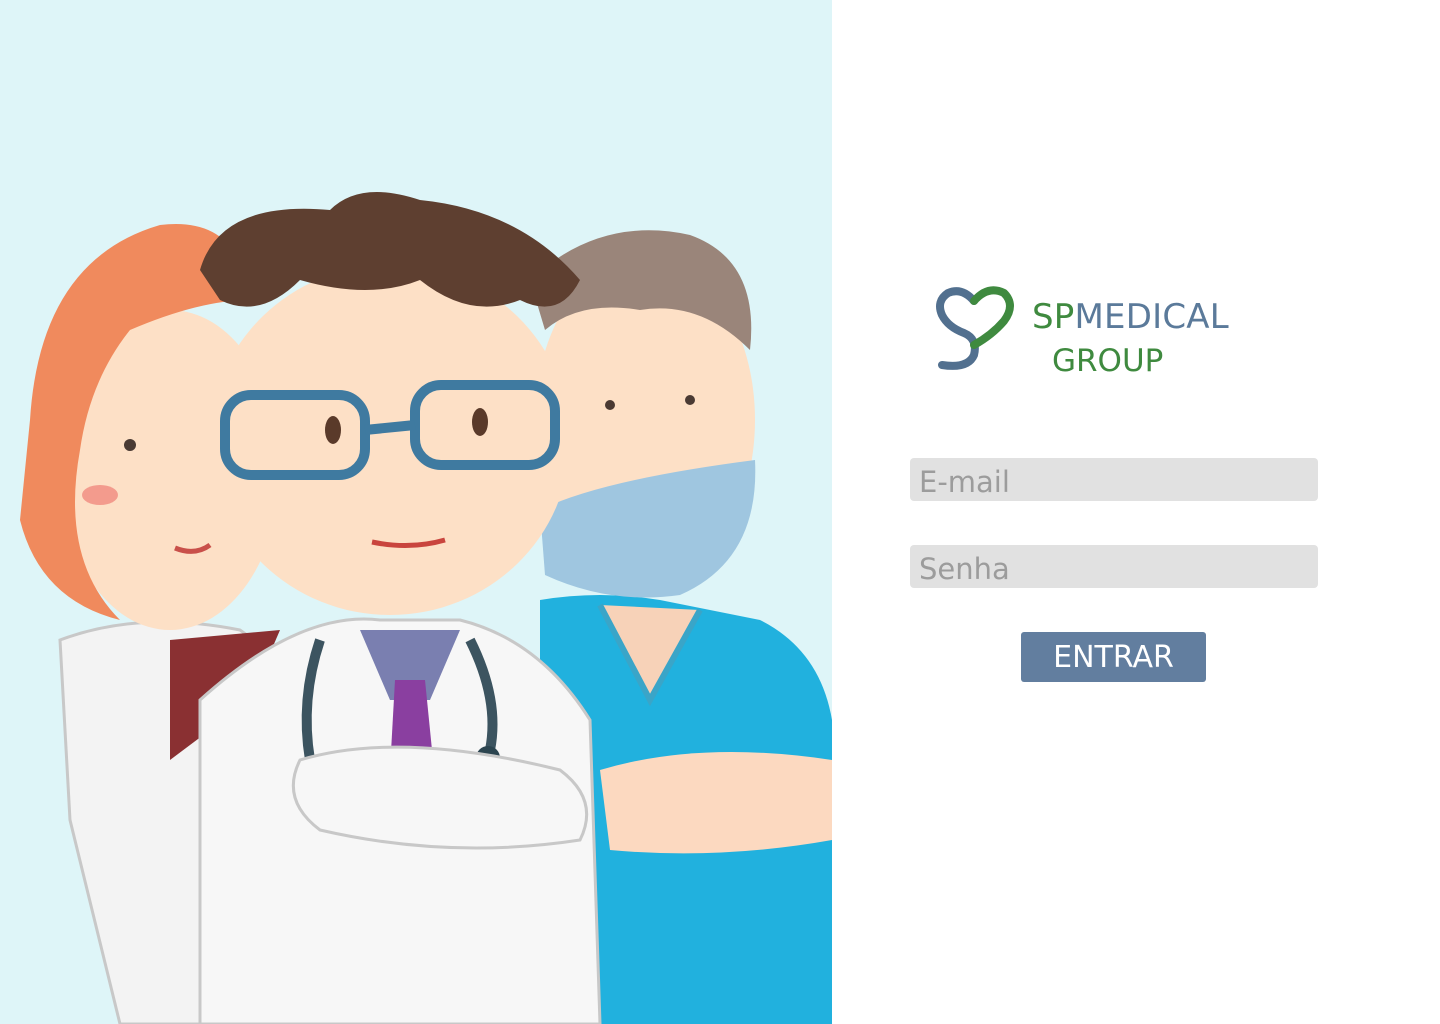 The height and width of the screenshot is (1024, 1440). I want to click on email-input, so click(1114, 479).